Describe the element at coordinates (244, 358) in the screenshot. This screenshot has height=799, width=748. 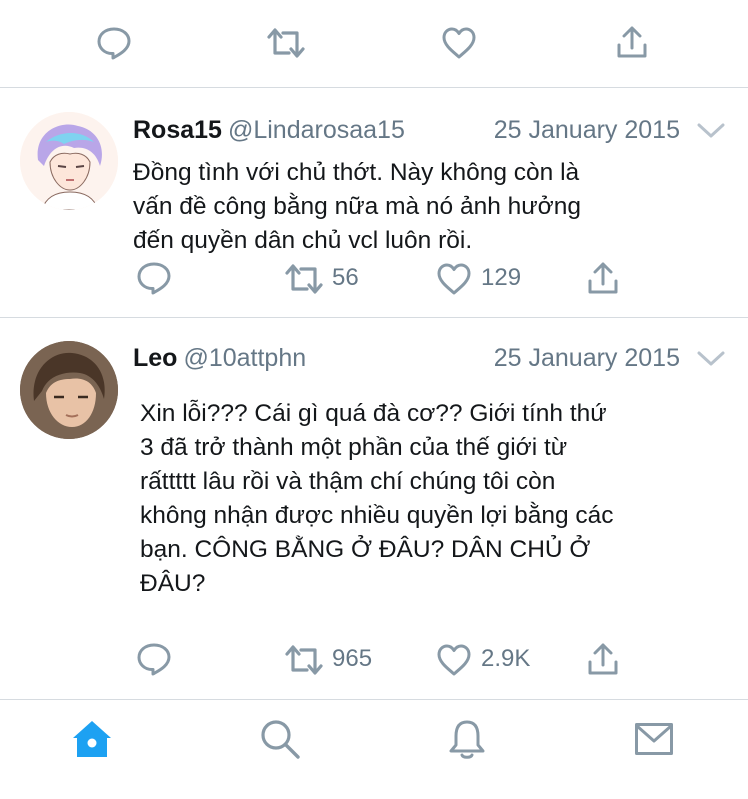
I see `user-handle: @10attphn` at that location.